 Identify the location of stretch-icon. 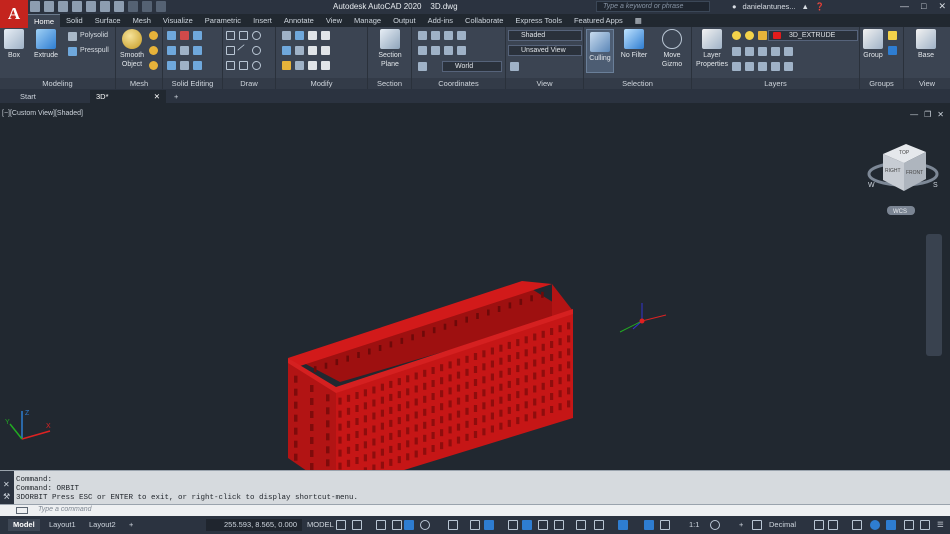
(325, 65).